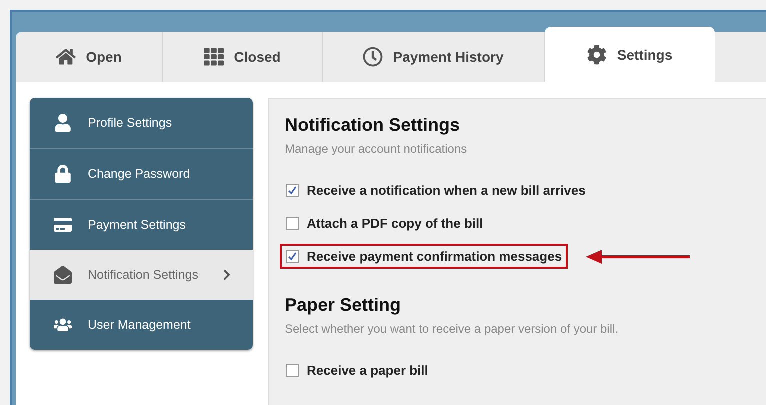 This screenshot has height=405, width=766. What do you see at coordinates (446, 190) in the screenshot?
I see `option-label: Receive a notification when a new bill arrives` at bounding box center [446, 190].